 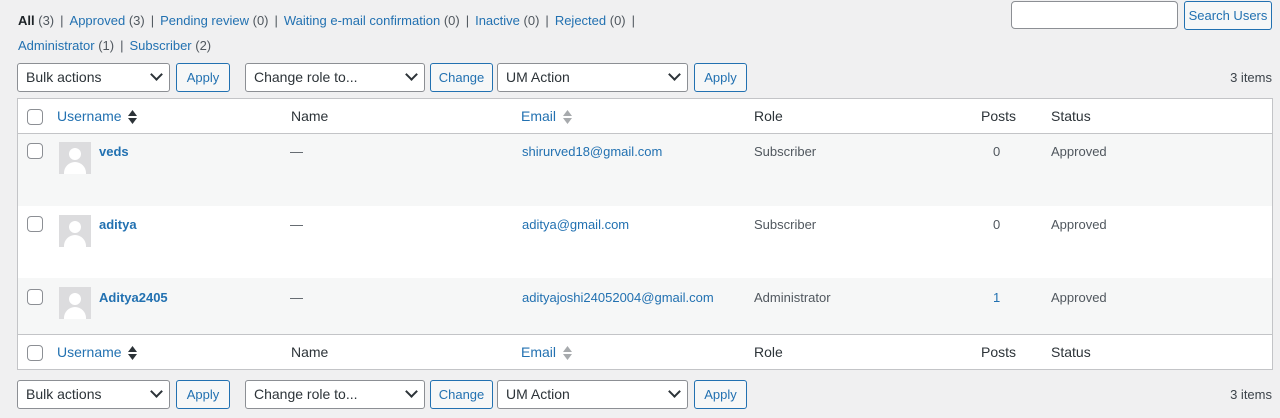 I want to click on filter-waiting-email: Waiting e-mail confirmation (0), so click(x=372, y=20).